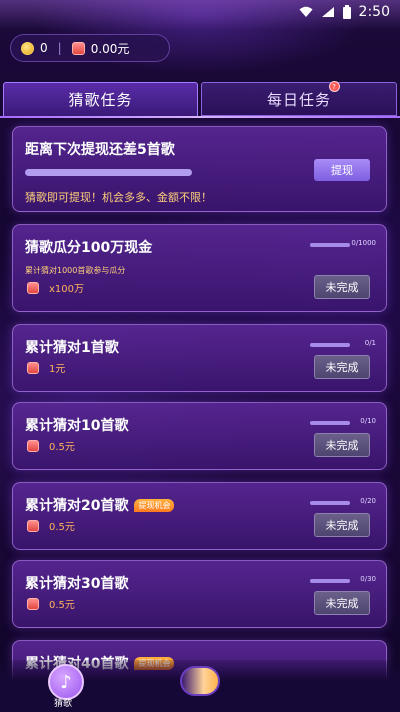 This screenshot has height=712, width=400. Describe the element at coordinates (200, 681) in the screenshot. I see `floating-action-button` at that location.